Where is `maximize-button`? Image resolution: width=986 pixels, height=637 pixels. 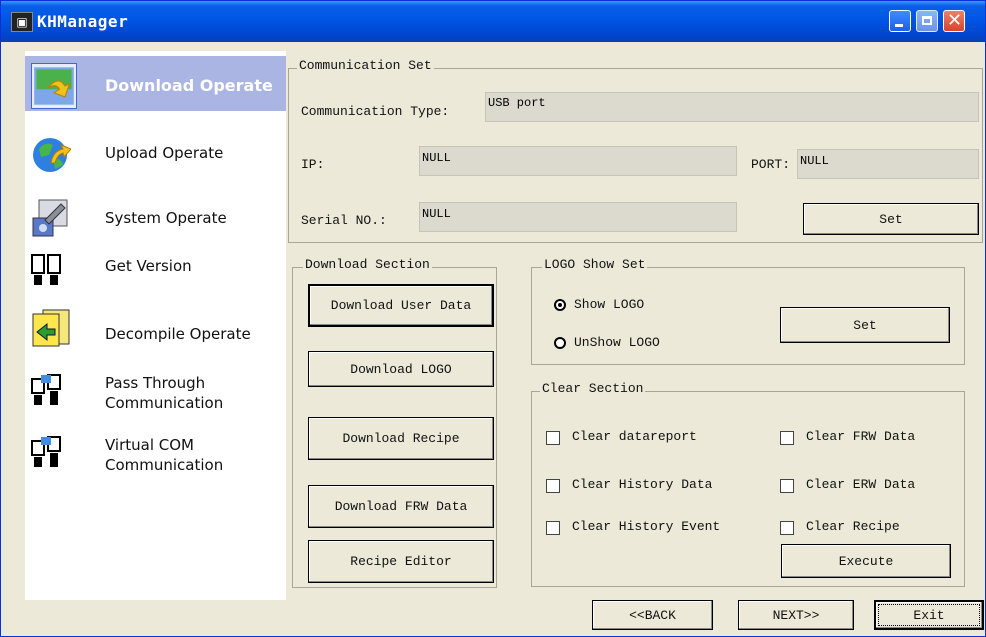 maximize-button is located at coordinates (927, 21).